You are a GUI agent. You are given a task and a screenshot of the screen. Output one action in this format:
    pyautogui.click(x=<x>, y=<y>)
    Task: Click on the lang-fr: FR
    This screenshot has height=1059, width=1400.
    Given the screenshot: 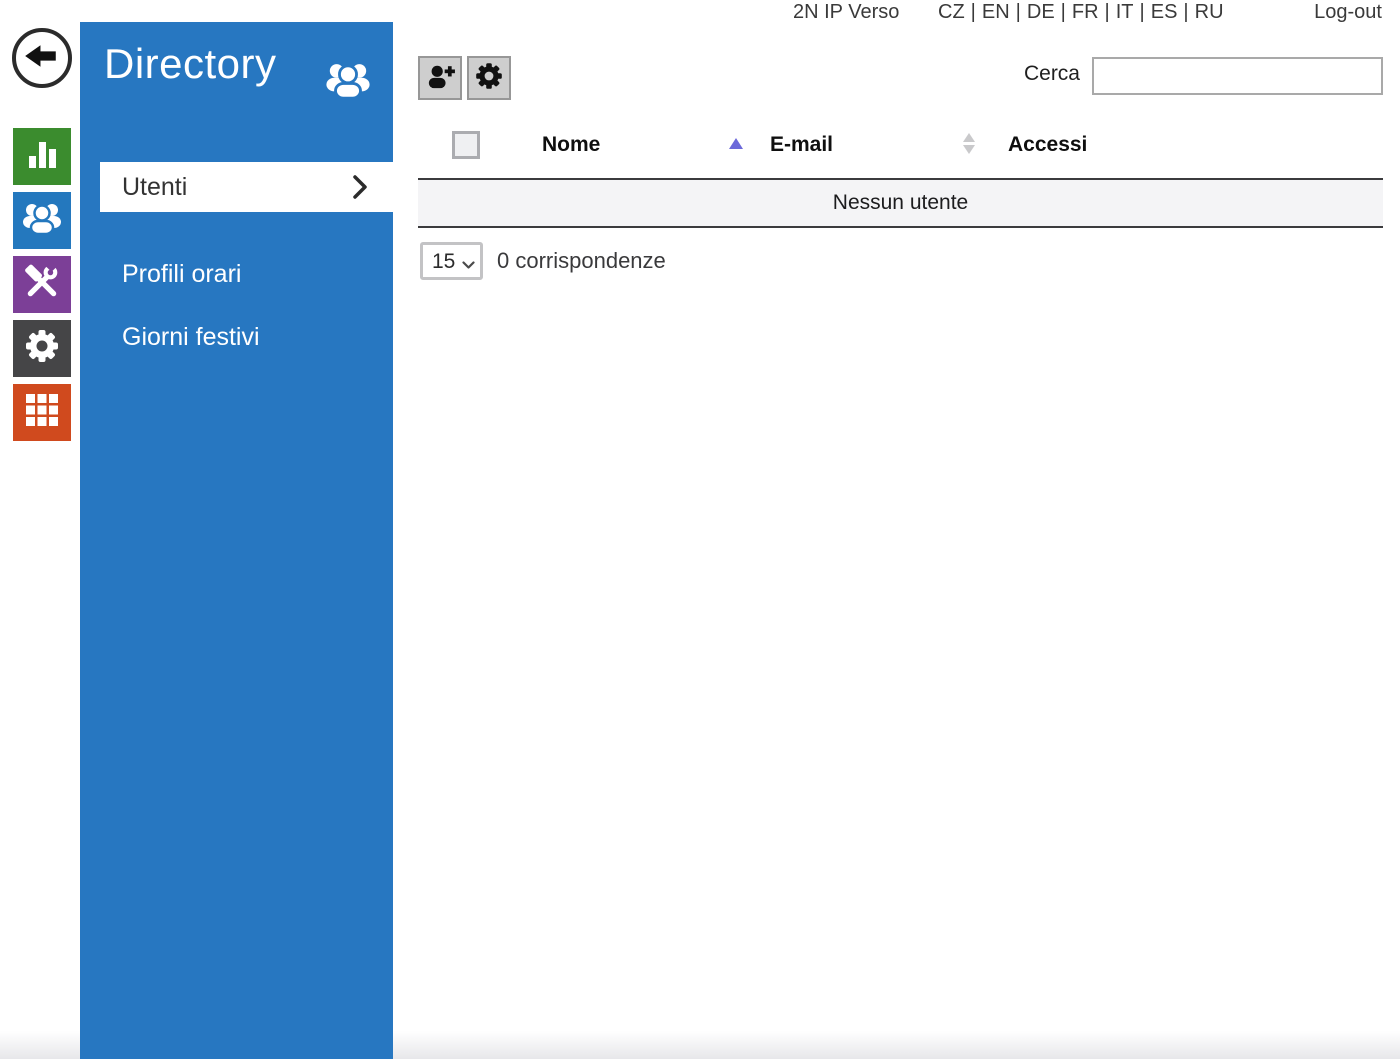 What is the action you would take?
    pyautogui.click(x=1085, y=12)
    